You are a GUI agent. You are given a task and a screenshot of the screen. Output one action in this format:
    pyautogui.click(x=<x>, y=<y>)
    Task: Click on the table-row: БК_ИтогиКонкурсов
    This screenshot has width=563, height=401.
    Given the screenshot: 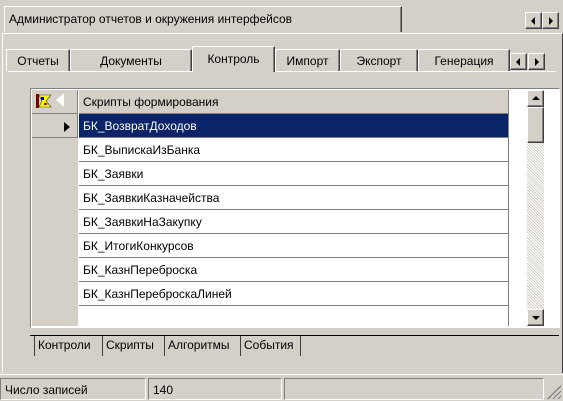 What is the action you would take?
    pyautogui.click(x=294, y=246)
    